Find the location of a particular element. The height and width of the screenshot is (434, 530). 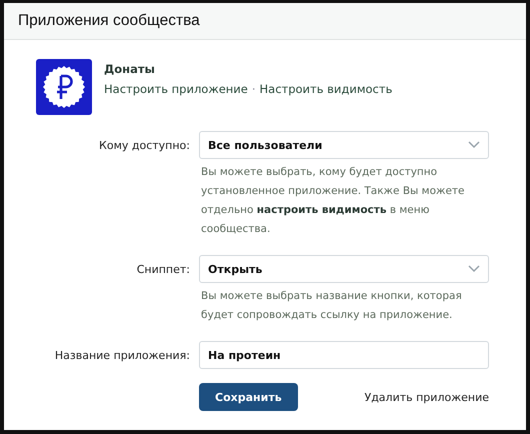

hint-text: Вы можете выбрать, кому будет доступно установленное приложение. Также Вы можете отдельно настроить видимость в меню сообщества. is located at coordinates (333, 201).